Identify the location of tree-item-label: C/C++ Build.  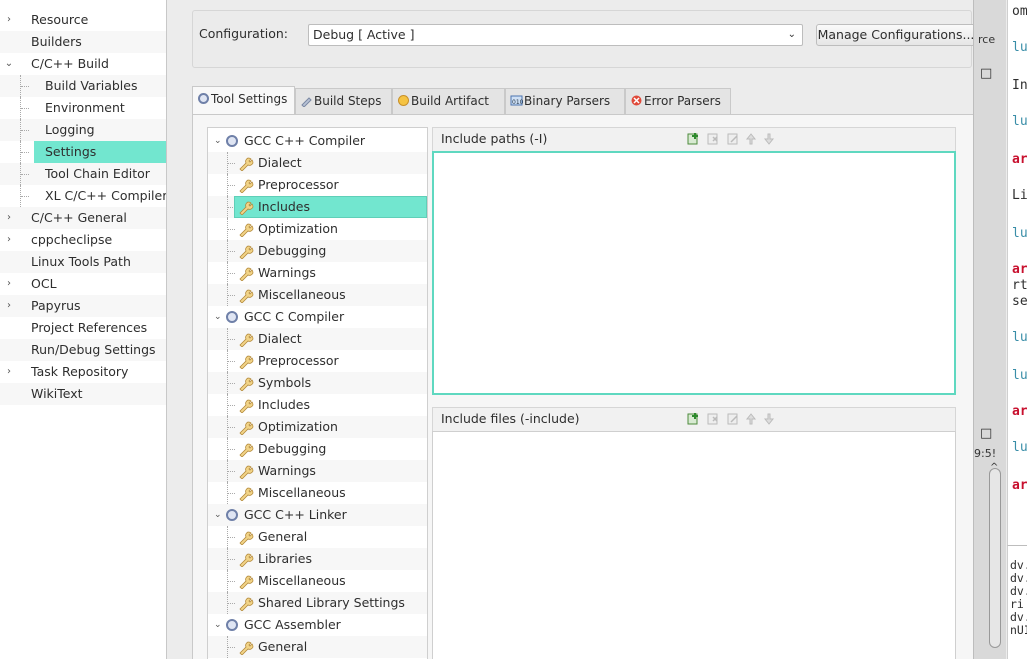
(70, 63).